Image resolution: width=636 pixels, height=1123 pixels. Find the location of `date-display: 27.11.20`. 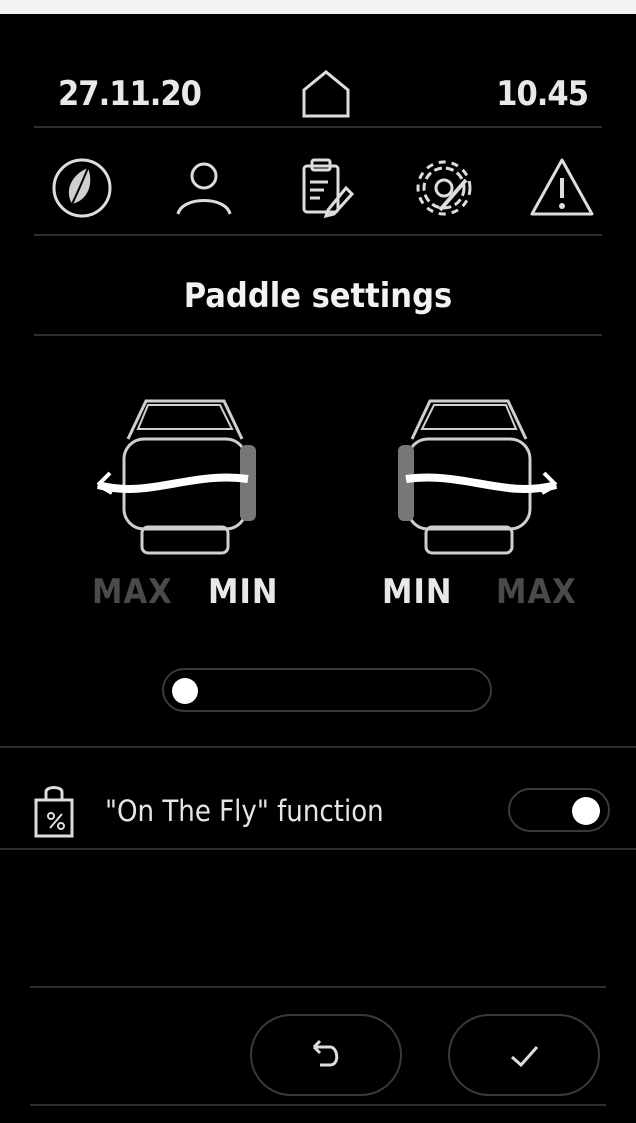

date-display: 27.11.20 is located at coordinates (130, 94).